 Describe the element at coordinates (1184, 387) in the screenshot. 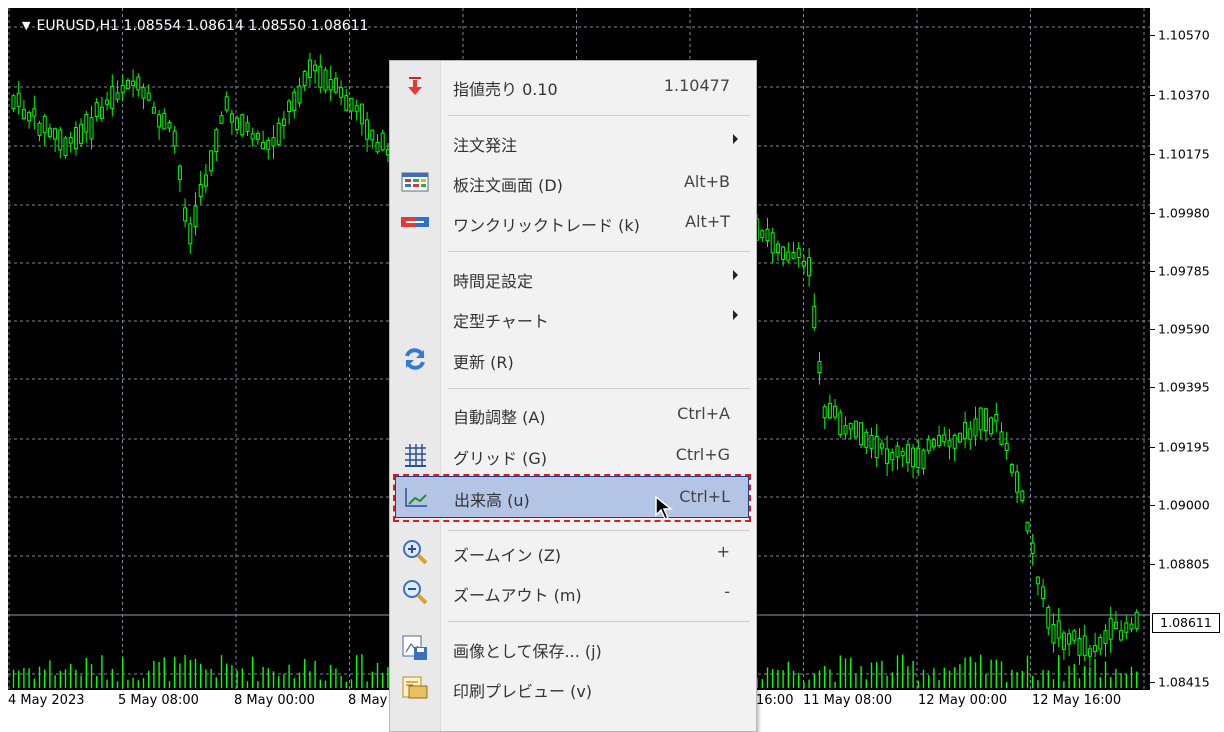

I see `price-label: 1.09395` at that location.